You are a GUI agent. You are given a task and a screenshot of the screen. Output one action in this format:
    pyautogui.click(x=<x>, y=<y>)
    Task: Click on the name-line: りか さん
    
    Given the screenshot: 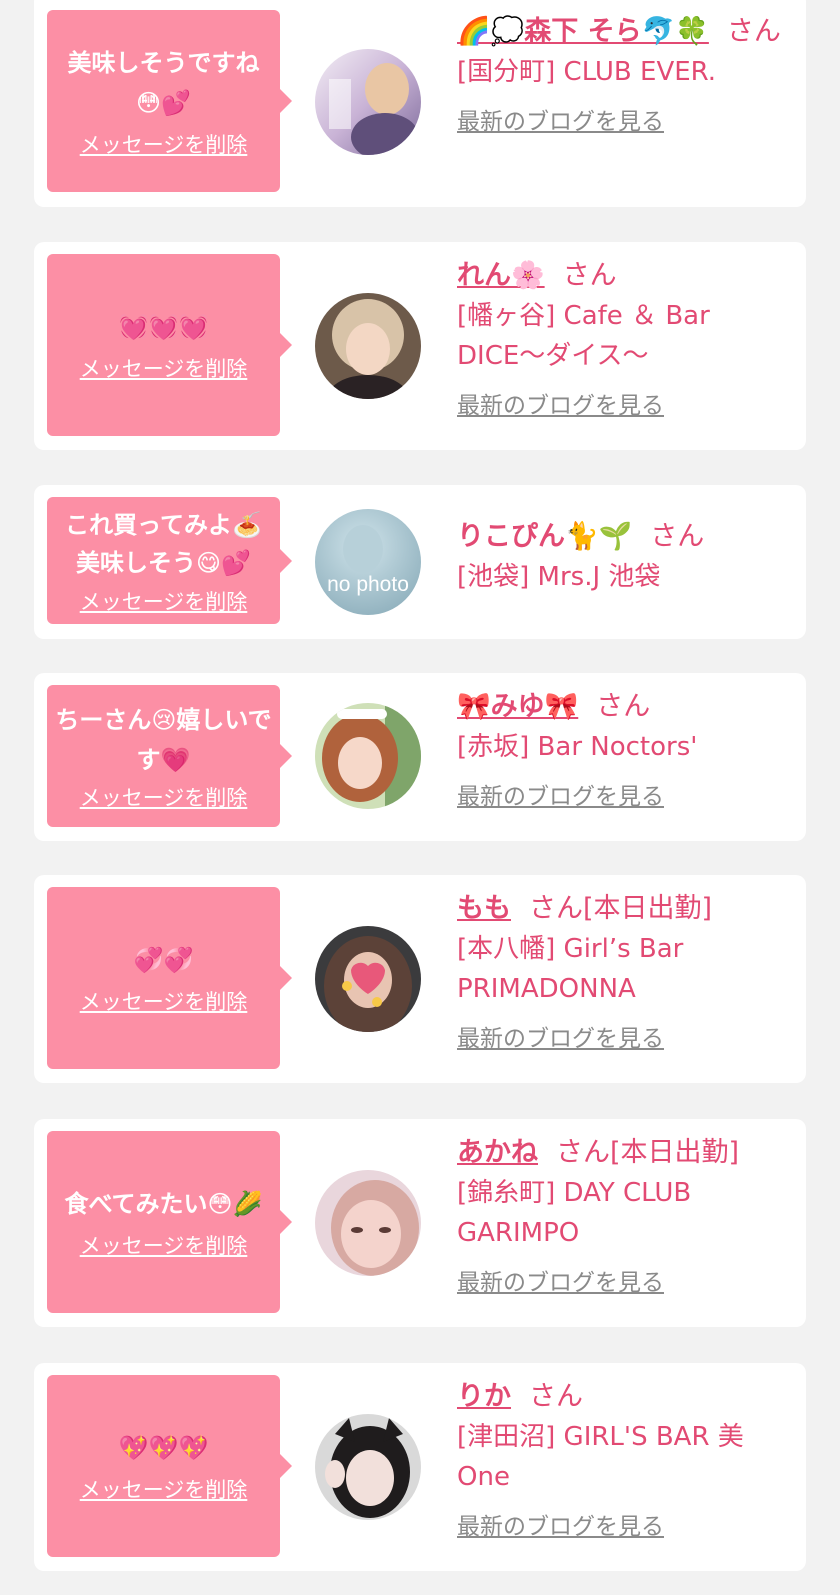 What is the action you would take?
    pyautogui.click(x=624, y=1397)
    